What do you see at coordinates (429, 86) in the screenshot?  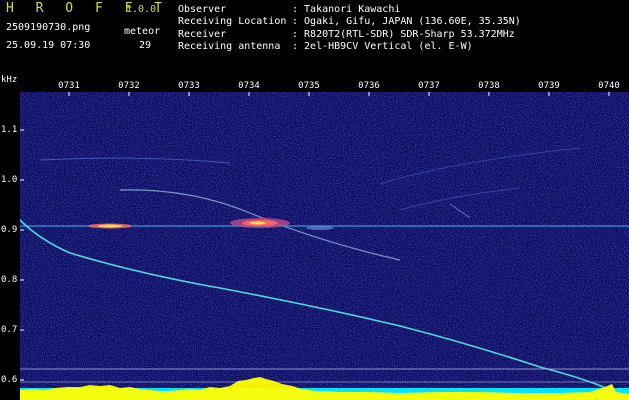 I see `time-tick-label: 0737` at bounding box center [429, 86].